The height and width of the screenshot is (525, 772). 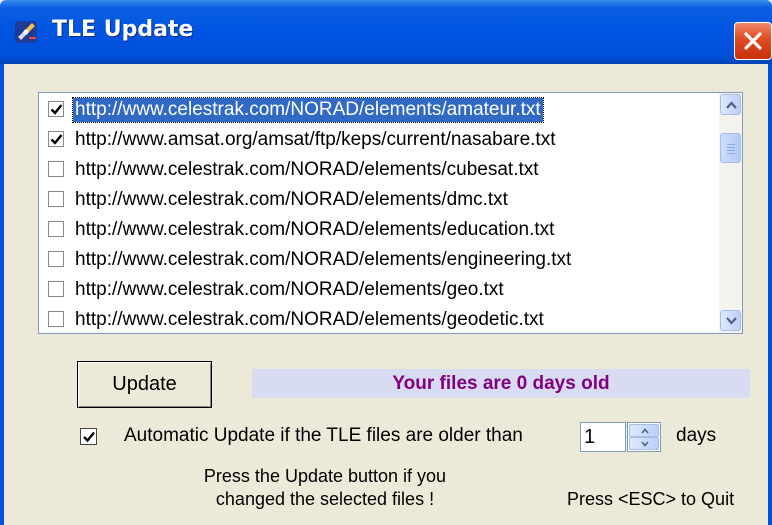 What do you see at coordinates (325, 499) in the screenshot?
I see `update-hint-line: changed the selected files !` at bounding box center [325, 499].